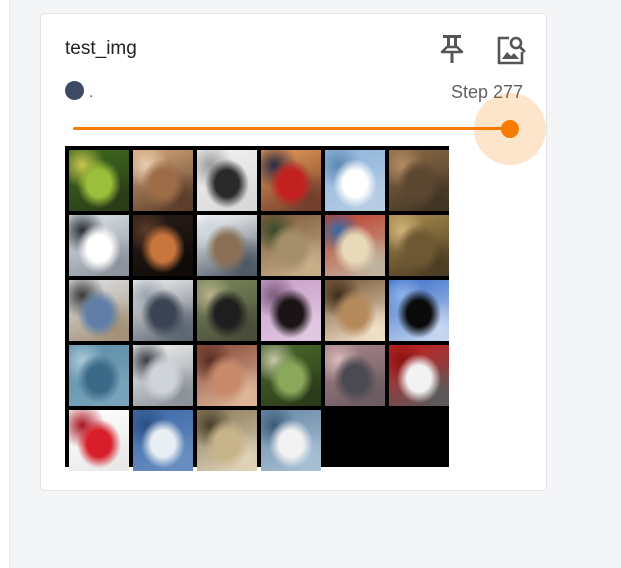 The height and width of the screenshot is (568, 621). I want to click on view-image-button, so click(511, 50).